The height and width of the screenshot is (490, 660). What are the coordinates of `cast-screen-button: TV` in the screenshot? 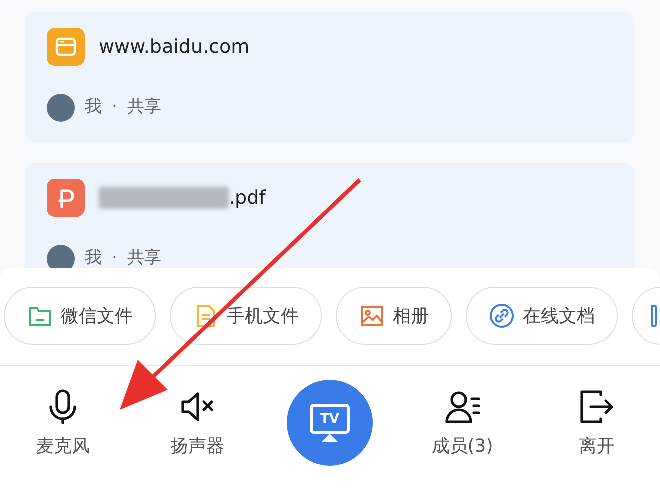 It's located at (330, 423).